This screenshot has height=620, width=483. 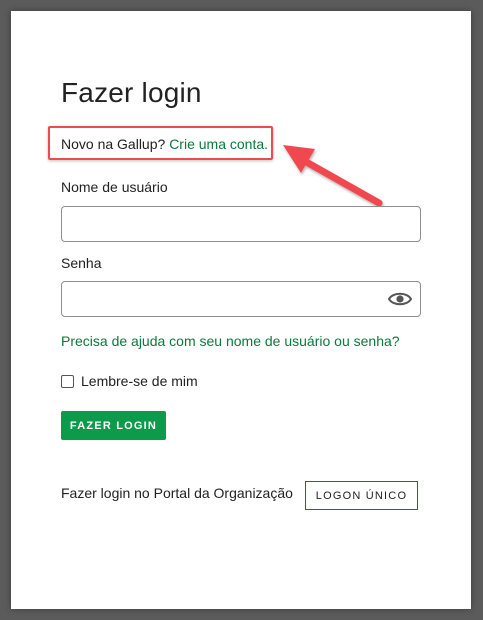 I want to click on sso-button: LOGON ÚNICO, so click(x=361, y=495).